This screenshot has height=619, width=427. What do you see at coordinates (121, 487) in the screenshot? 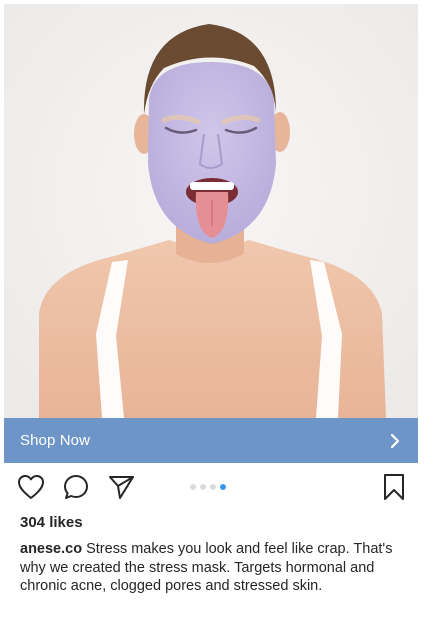
I see `paper-plane-icon` at bounding box center [121, 487].